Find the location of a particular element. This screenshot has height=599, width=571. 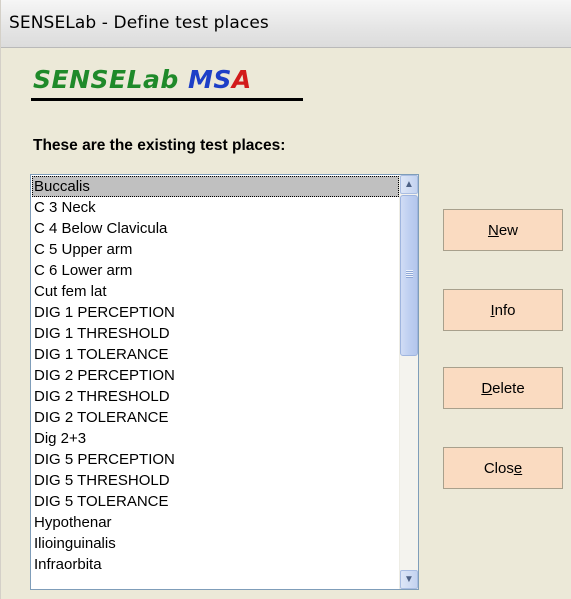

grip-icon is located at coordinates (409, 274).